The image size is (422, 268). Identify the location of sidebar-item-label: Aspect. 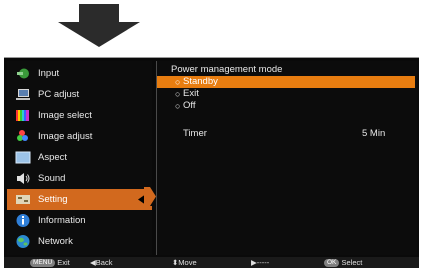
(53, 157).